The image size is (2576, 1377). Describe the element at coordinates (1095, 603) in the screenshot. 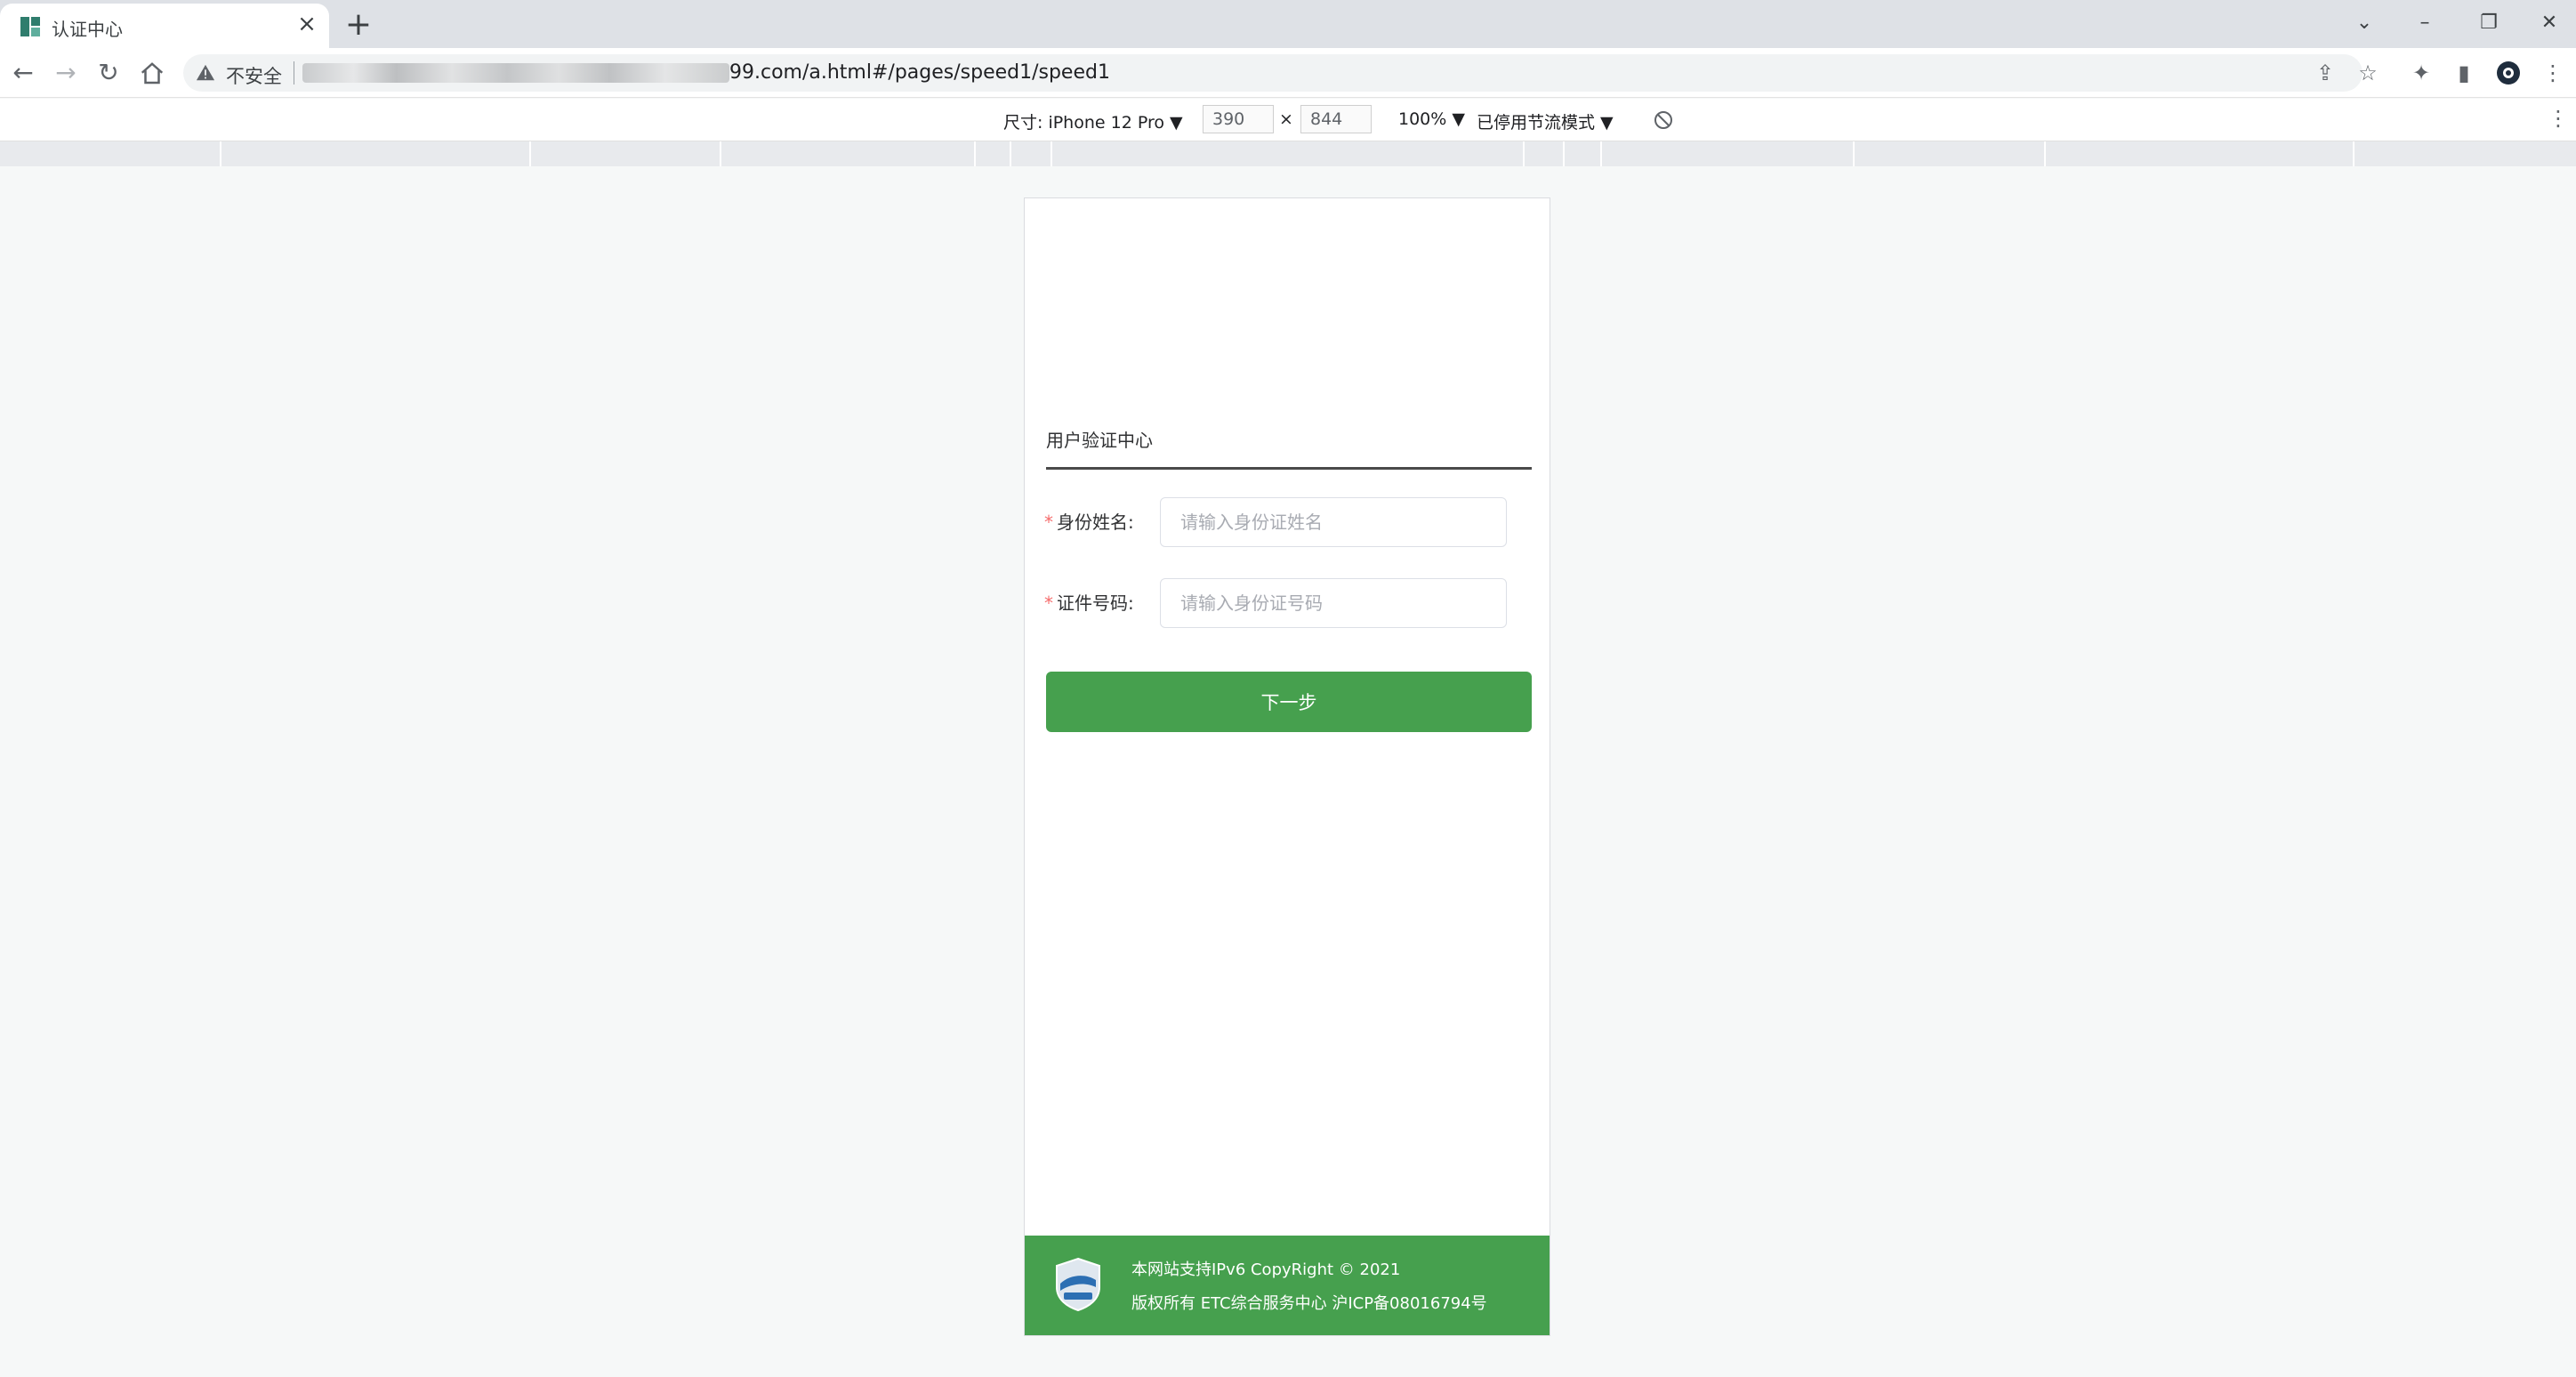

I see `id-label-text: 证件号码:` at that location.